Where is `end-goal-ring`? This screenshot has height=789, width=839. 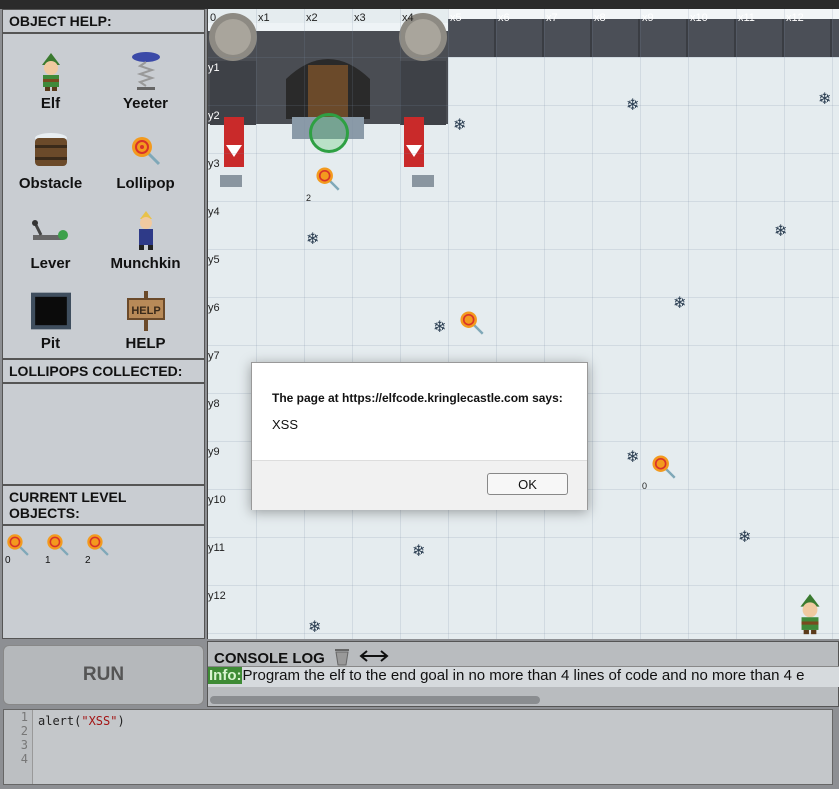
end-goal-ring is located at coordinates (329, 133).